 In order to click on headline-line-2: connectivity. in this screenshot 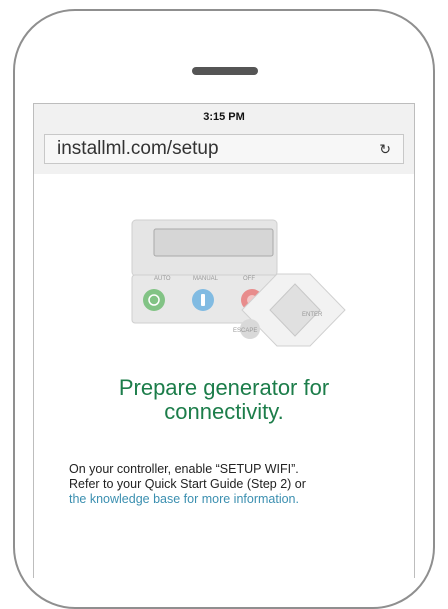, I will do `click(224, 411)`.